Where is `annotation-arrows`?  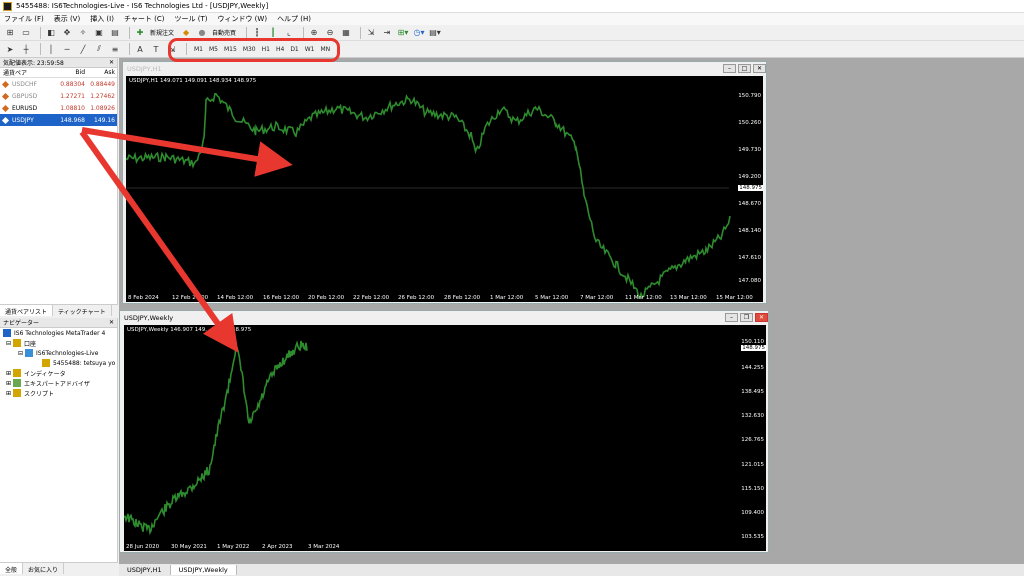 annotation-arrows is located at coordinates (186, 240).